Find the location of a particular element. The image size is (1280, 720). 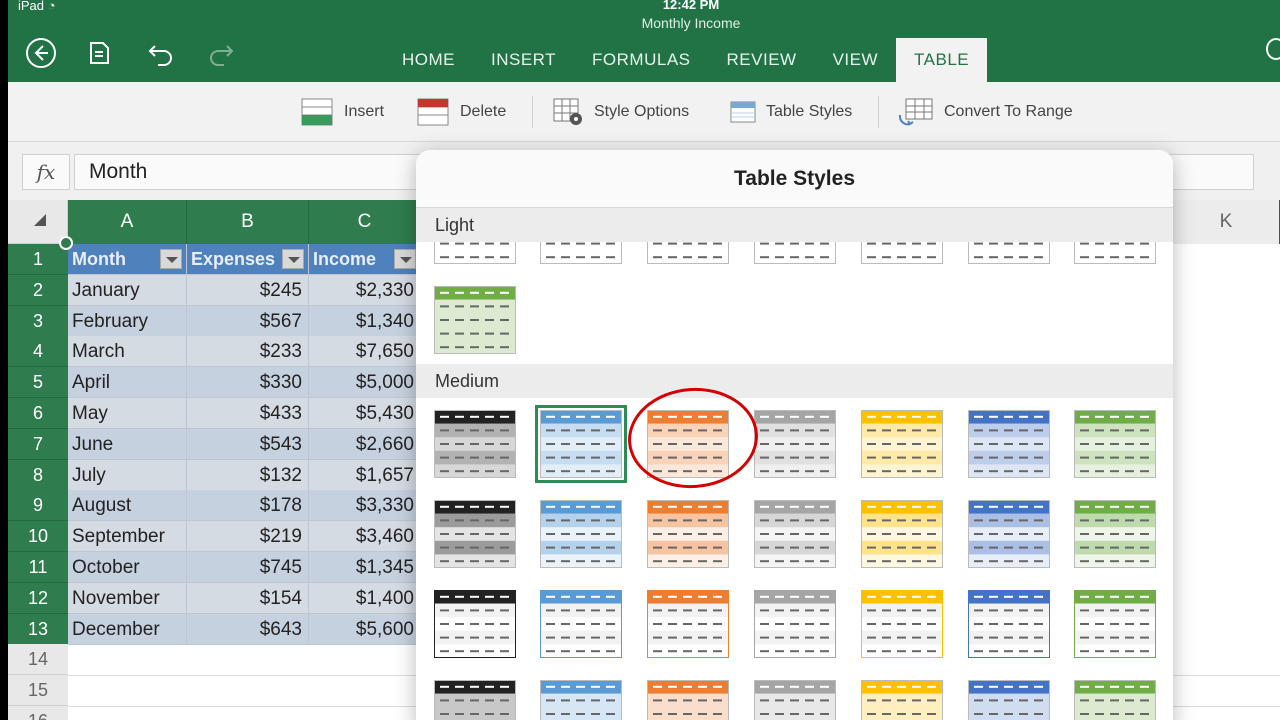

table-cell: $132 is located at coordinates (248, 475).